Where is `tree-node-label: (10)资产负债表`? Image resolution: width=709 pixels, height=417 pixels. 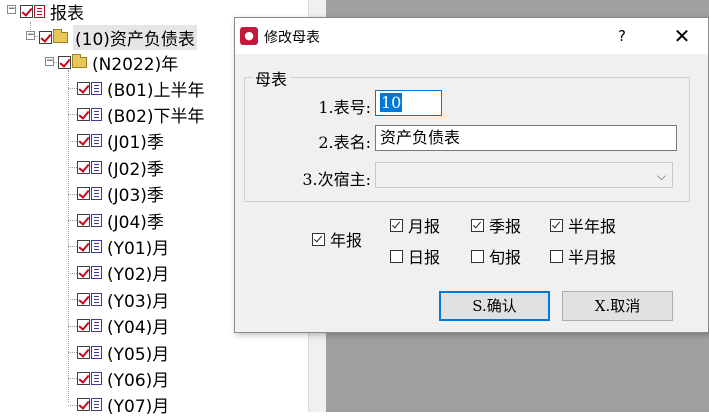 tree-node-label: (10)资产负债表 is located at coordinates (135, 37).